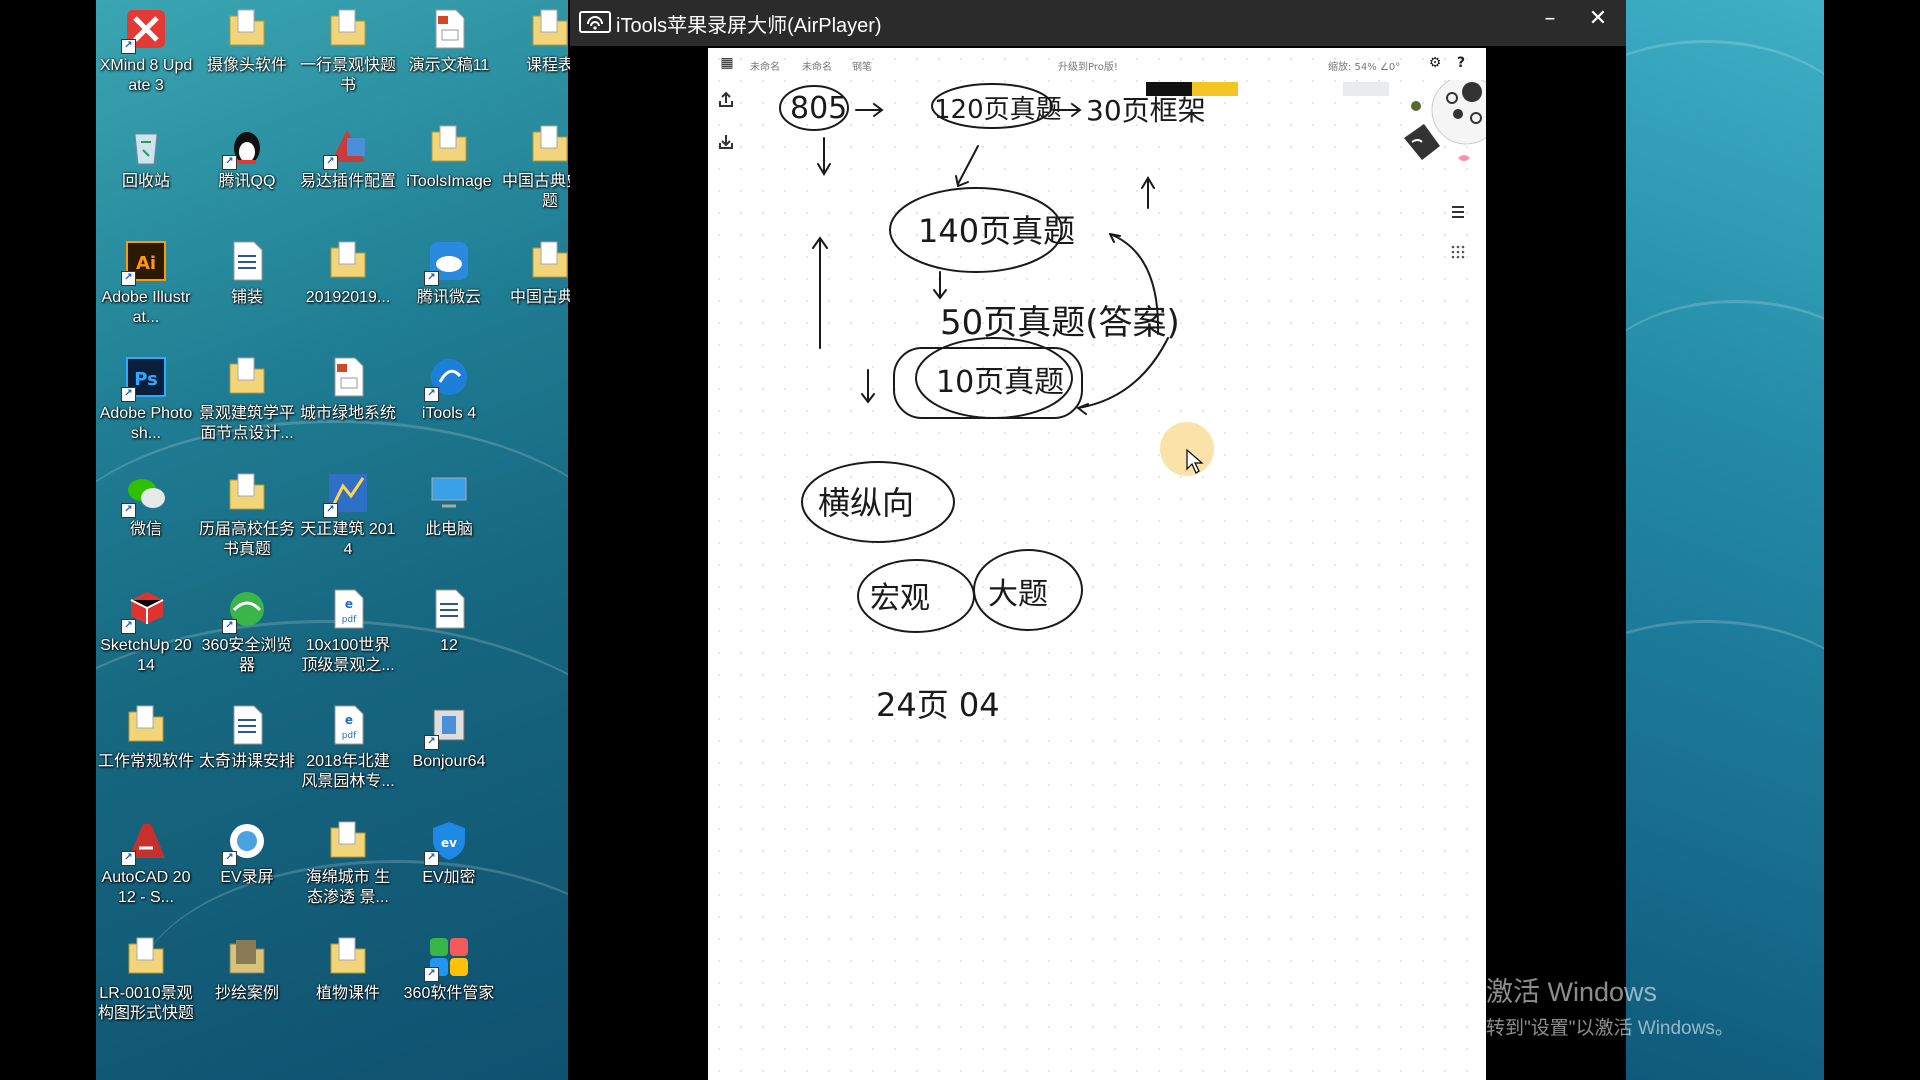 This screenshot has height=1080, width=1920. What do you see at coordinates (595, 22) in the screenshot?
I see `airplay-screen-icon` at bounding box center [595, 22].